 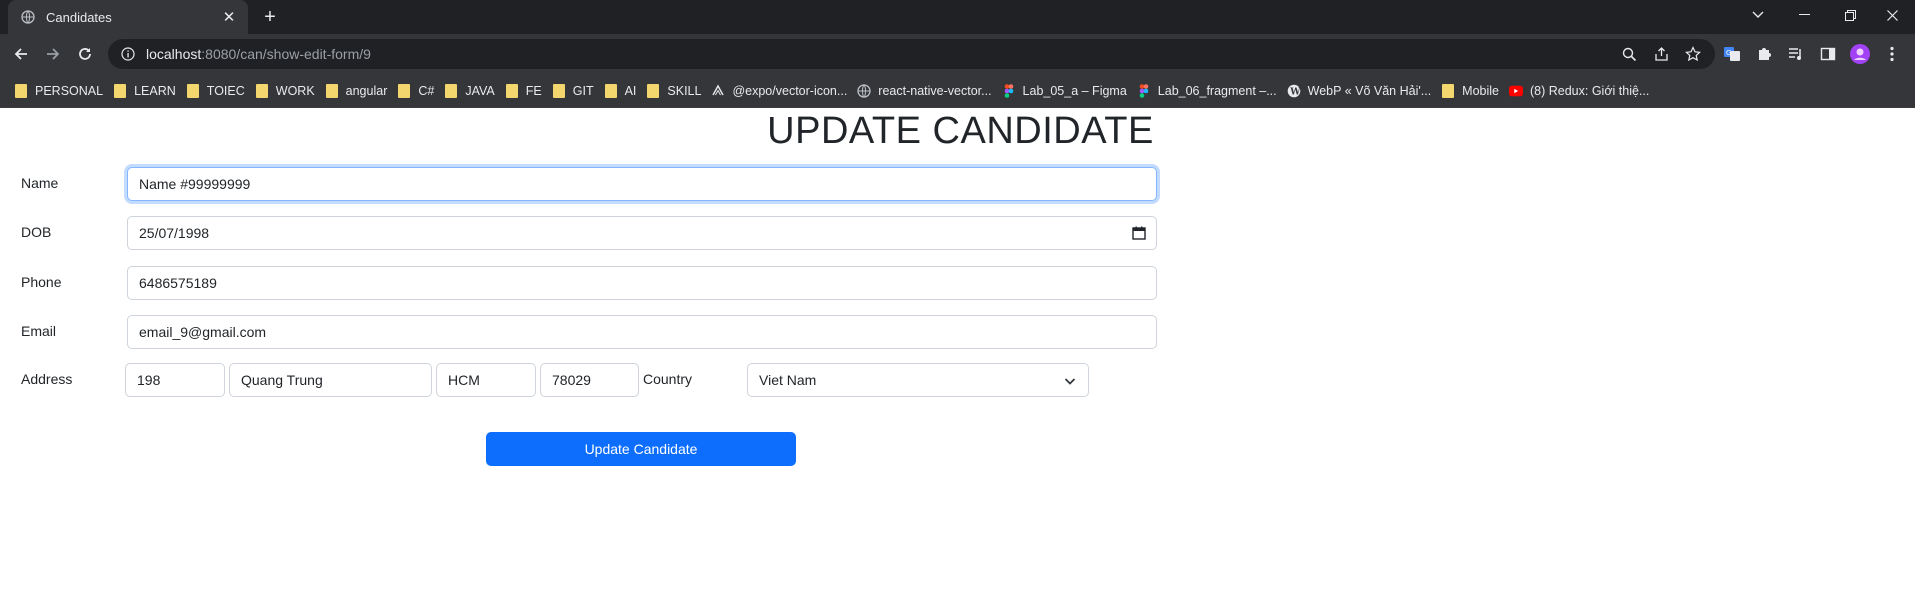 I want to click on bookmark-label: PERSONAL, so click(x=69, y=90).